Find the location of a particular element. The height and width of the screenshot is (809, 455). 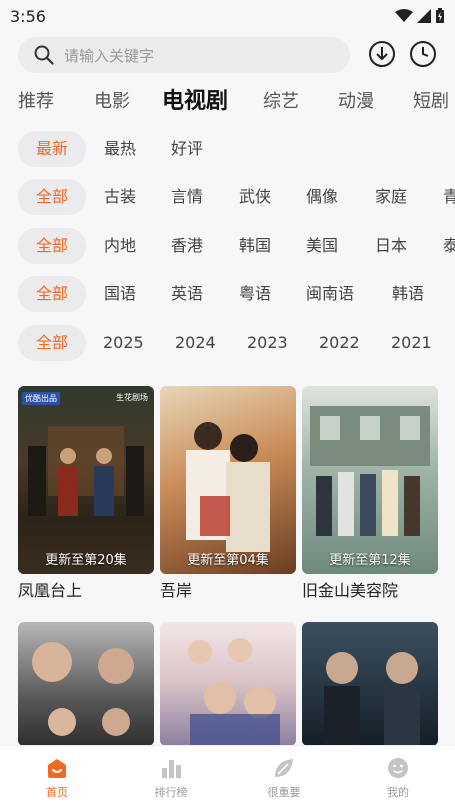

filter-genre-romance: 言情 is located at coordinates (187, 197).